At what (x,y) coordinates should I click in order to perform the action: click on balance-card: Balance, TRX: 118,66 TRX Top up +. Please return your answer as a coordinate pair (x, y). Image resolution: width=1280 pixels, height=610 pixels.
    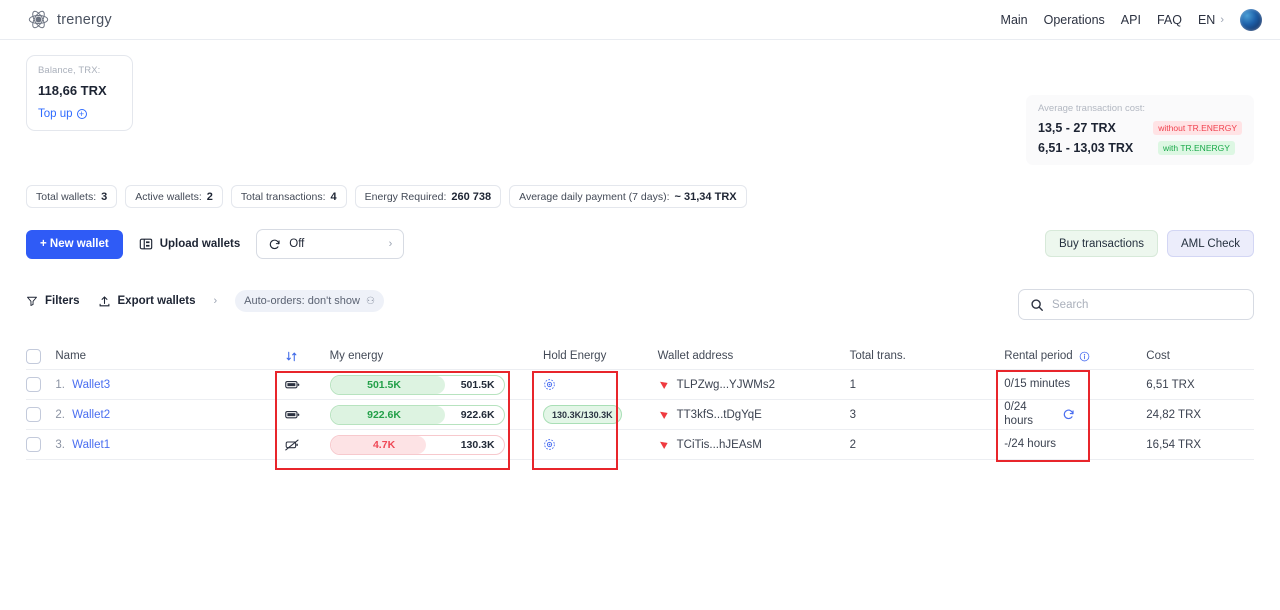
    Looking at the image, I should click on (79, 93).